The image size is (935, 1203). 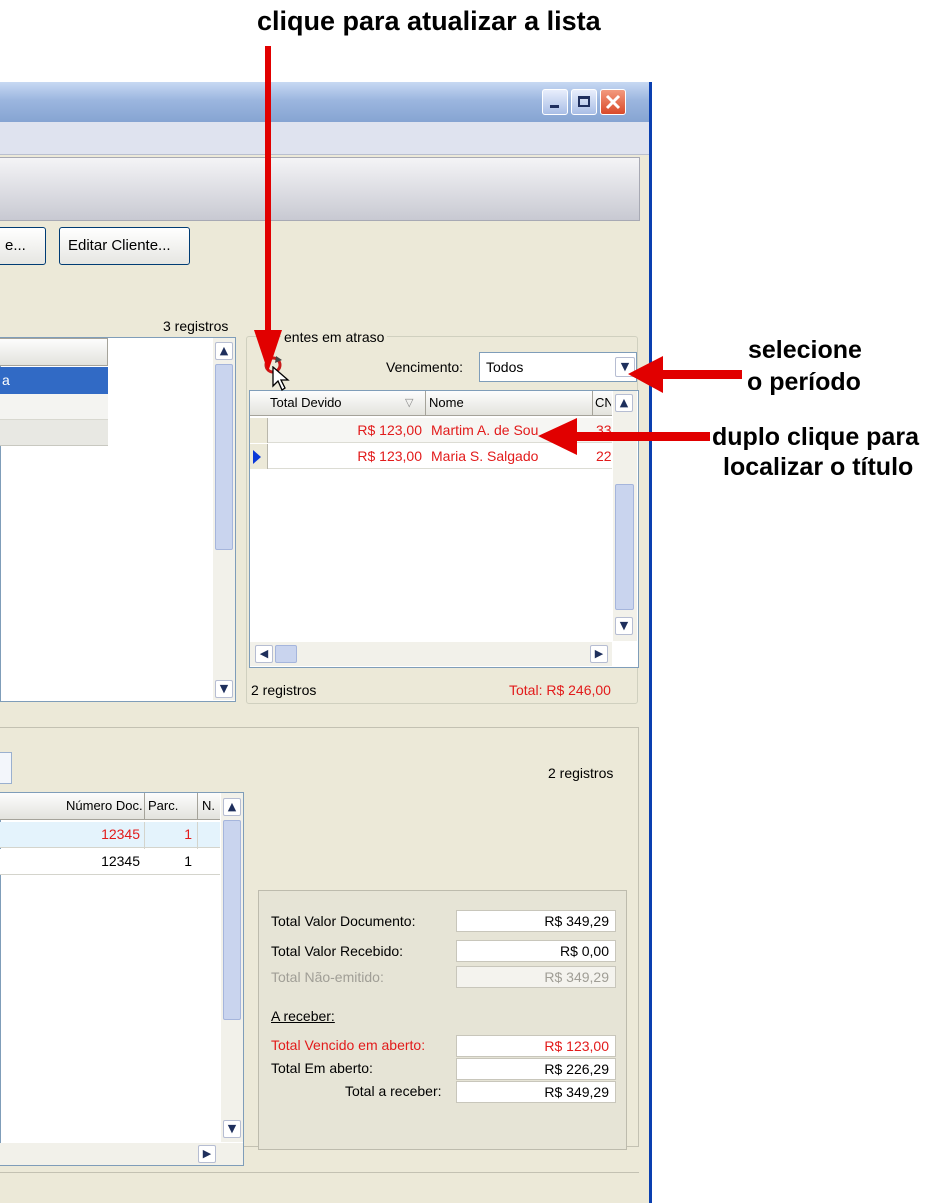 What do you see at coordinates (54, 380) in the screenshot?
I see `clients-row-selected: a` at bounding box center [54, 380].